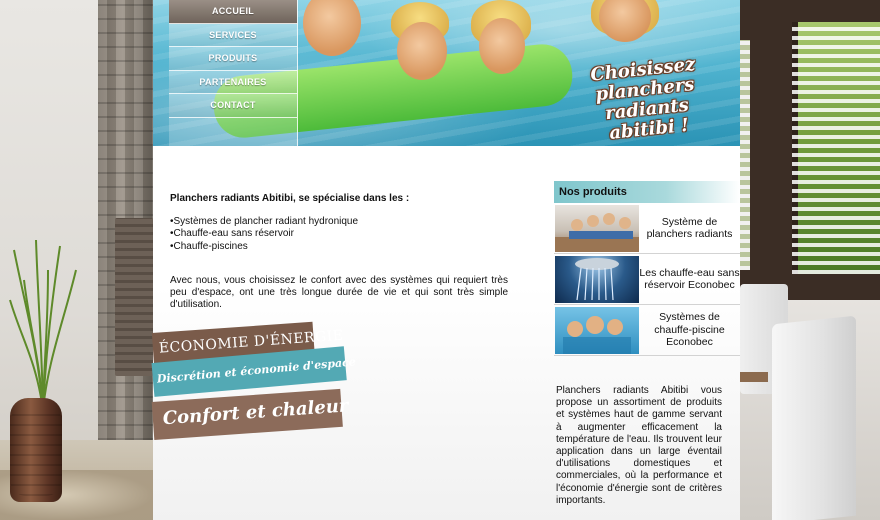 The image size is (880, 520). Describe the element at coordinates (754, 377) in the screenshot. I see `background-table` at that location.